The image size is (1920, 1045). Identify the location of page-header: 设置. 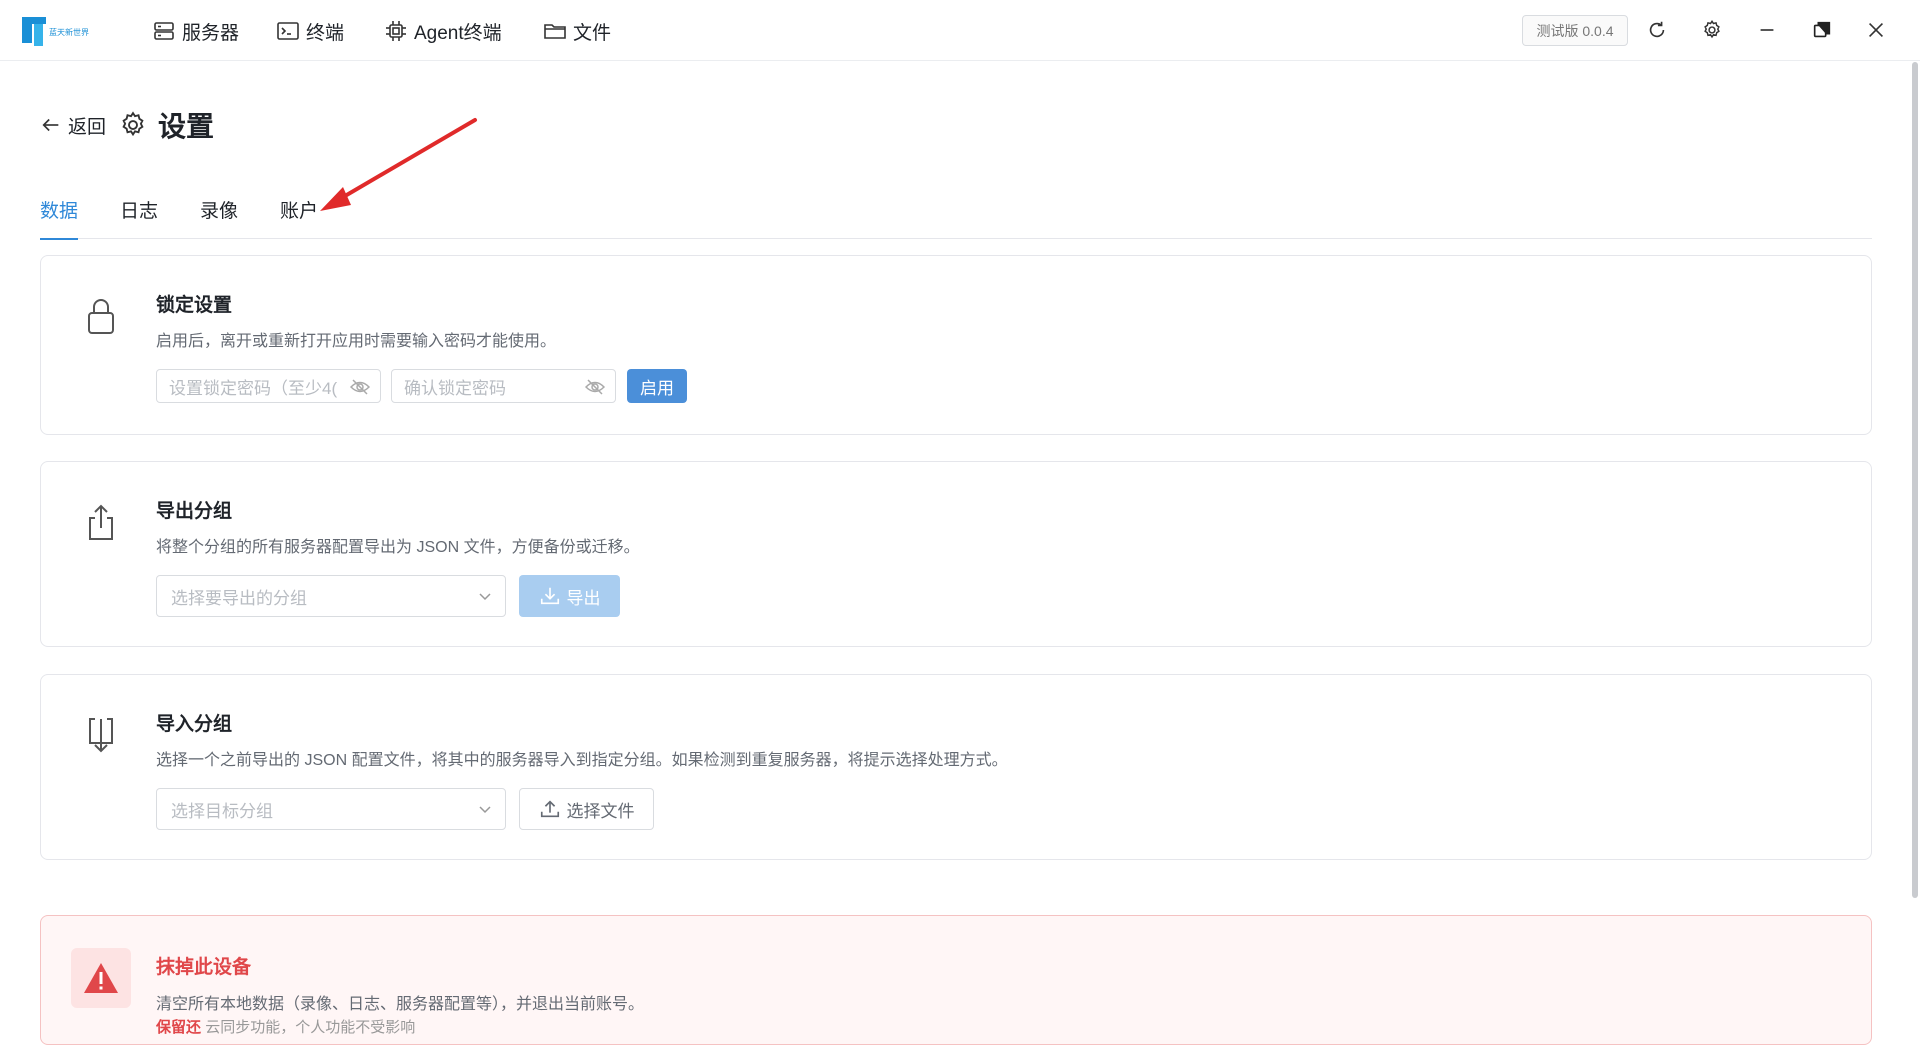
(166, 125).